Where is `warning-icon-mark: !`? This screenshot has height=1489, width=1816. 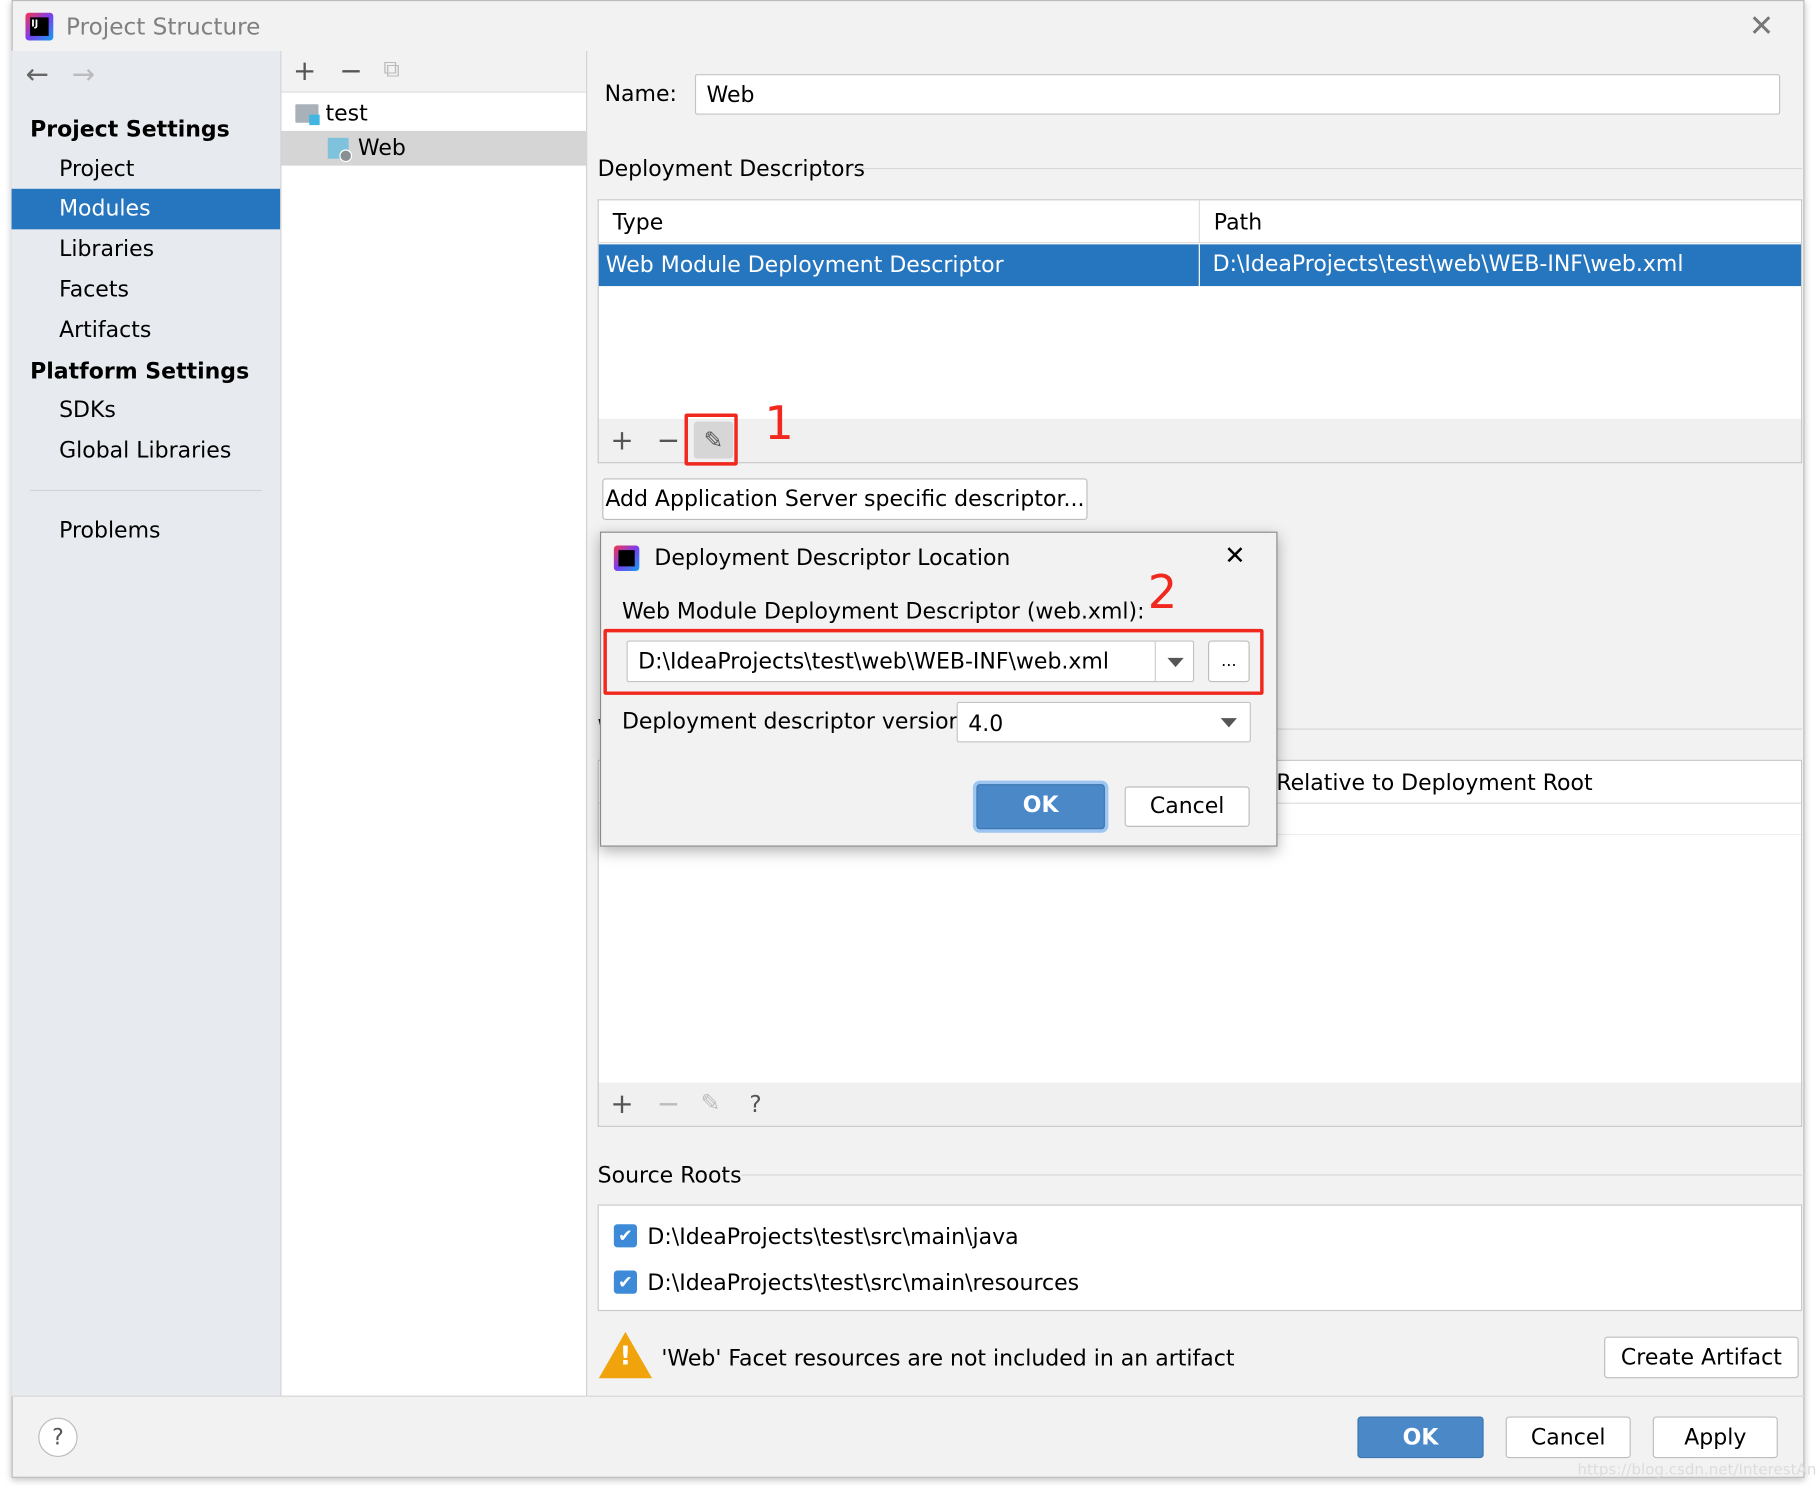 warning-icon-mark: ! is located at coordinates (625, 1357).